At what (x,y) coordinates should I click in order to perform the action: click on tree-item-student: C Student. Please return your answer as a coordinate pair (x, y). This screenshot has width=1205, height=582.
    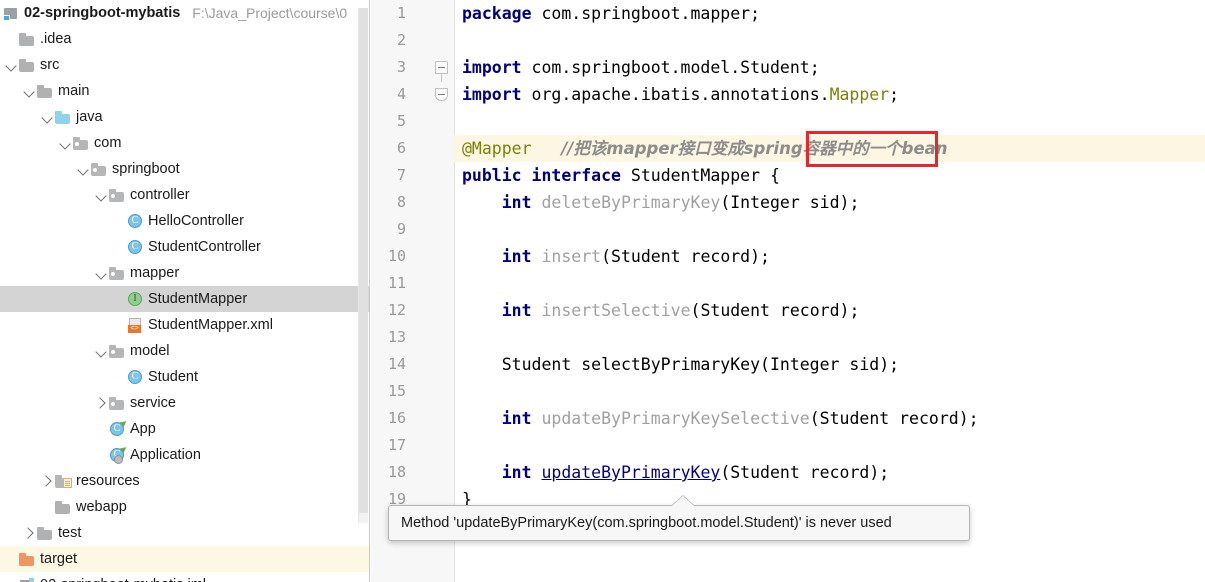
    Looking at the image, I should click on (185, 377).